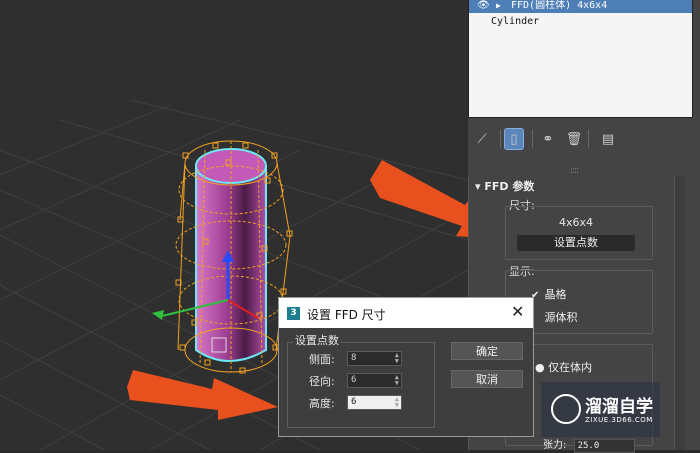 This screenshot has height=453, width=700. I want to click on tension-row: 张力: 25.0, so click(589, 444).